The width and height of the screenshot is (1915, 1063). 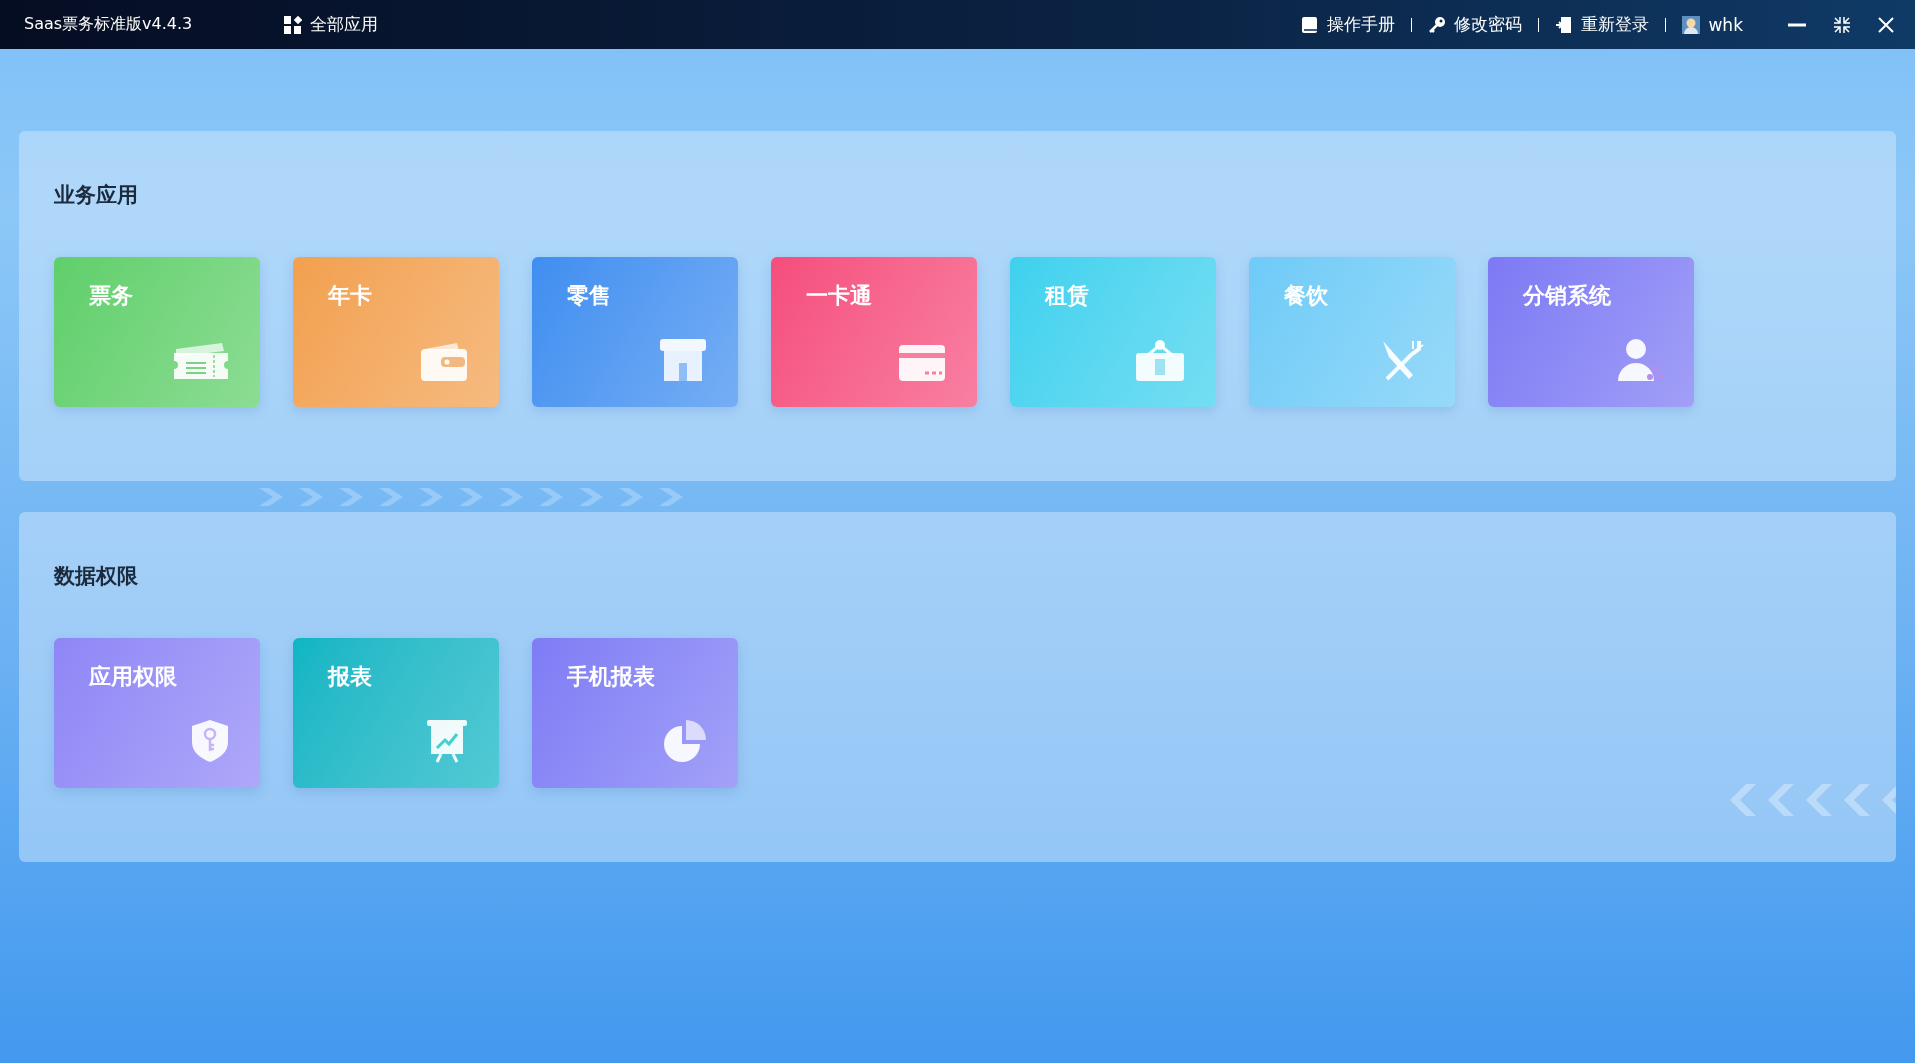 What do you see at coordinates (1640, 360) in the screenshot?
I see `user-share-icon` at bounding box center [1640, 360].